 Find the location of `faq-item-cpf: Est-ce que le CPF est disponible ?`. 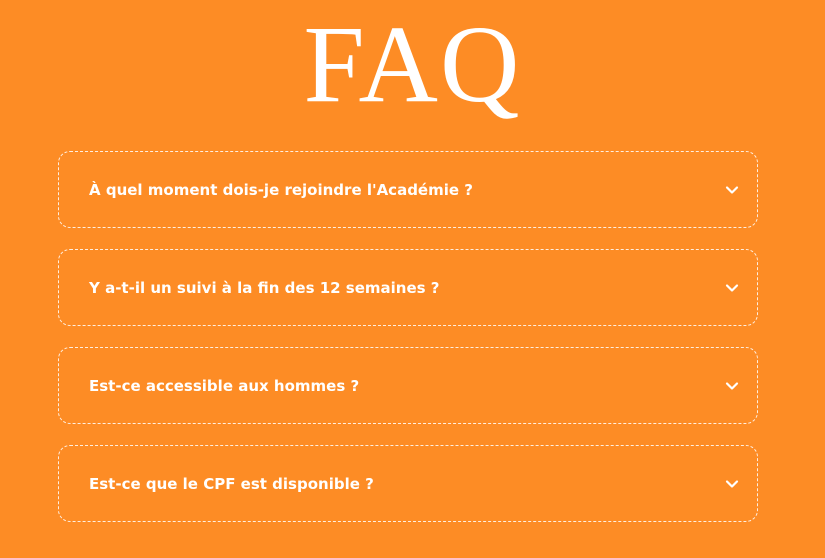

faq-item-cpf: Est-ce que le CPF est disponible ? is located at coordinates (408, 483).